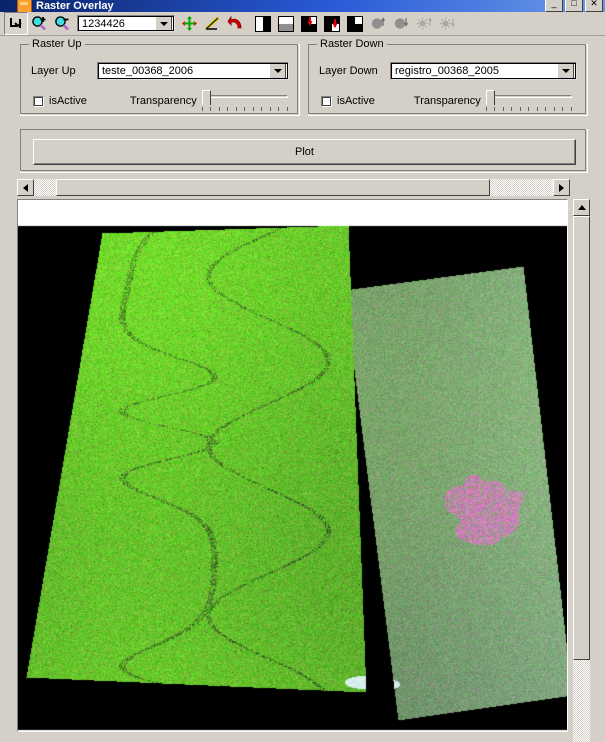 This screenshot has height=742, width=605. I want to click on raster-up-isactive-label: isActive, so click(68, 101).